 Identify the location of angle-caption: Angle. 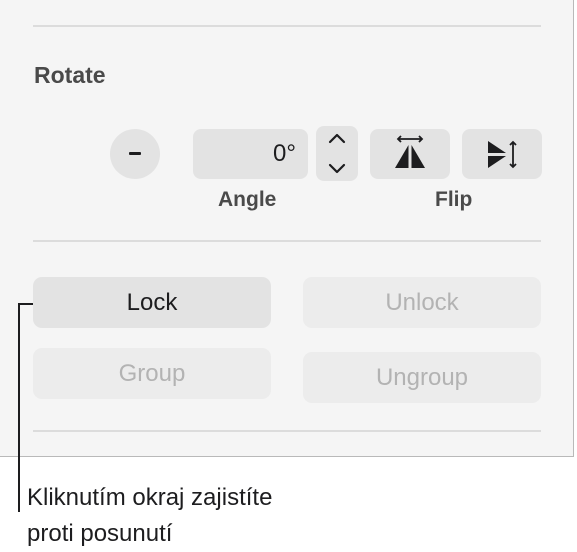
(247, 199).